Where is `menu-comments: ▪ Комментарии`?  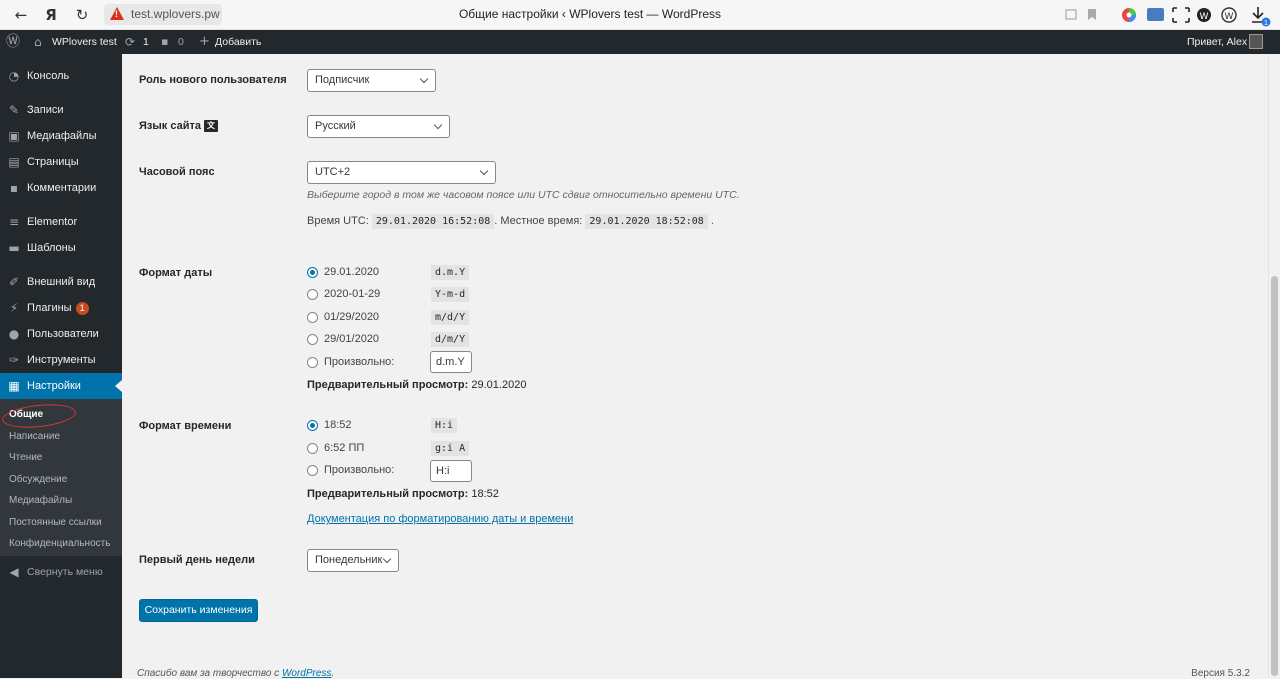 menu-comments: ▪ Комментарии is located at coordinates (61, 188).